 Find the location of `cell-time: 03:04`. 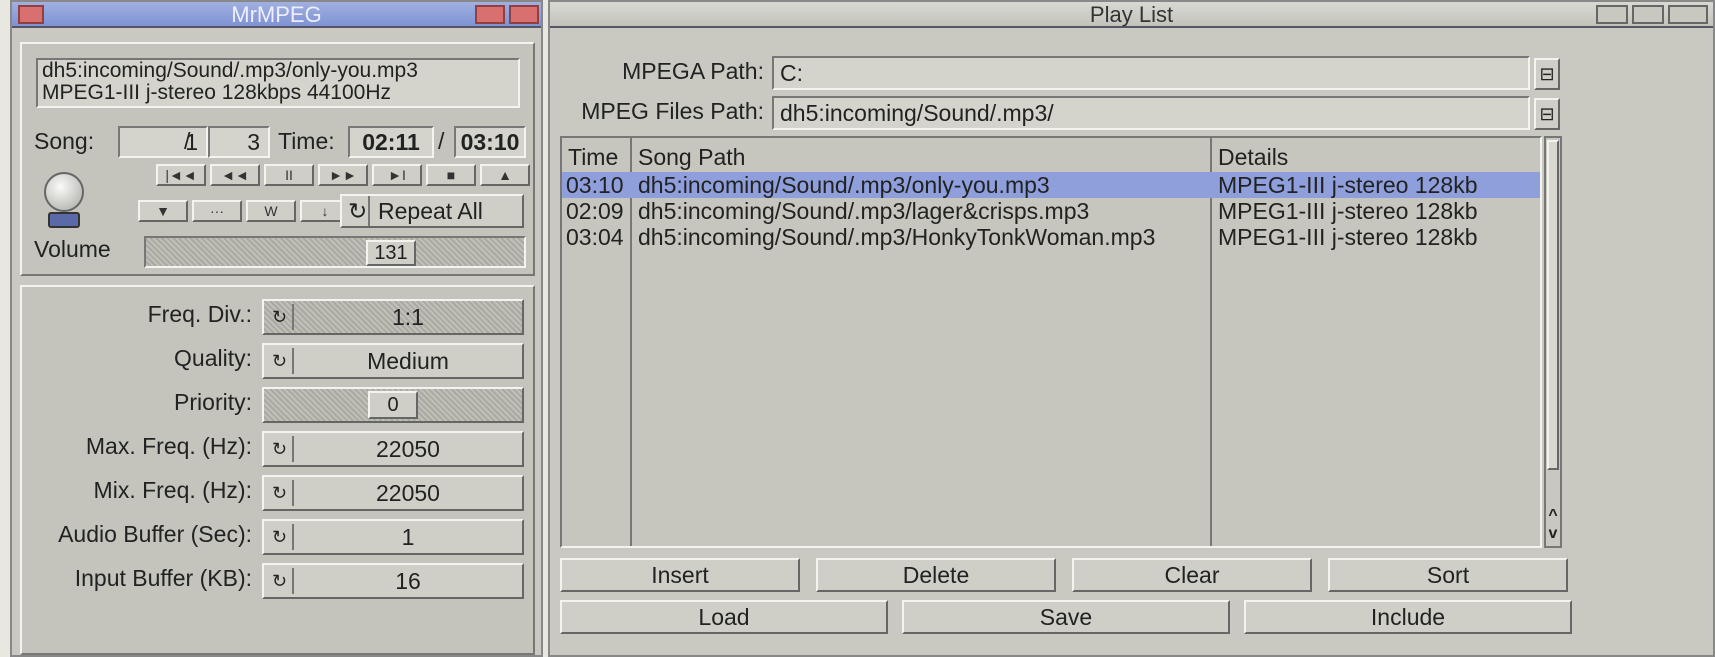

cell-time: 03:04 is located at coordinates (595, 237).